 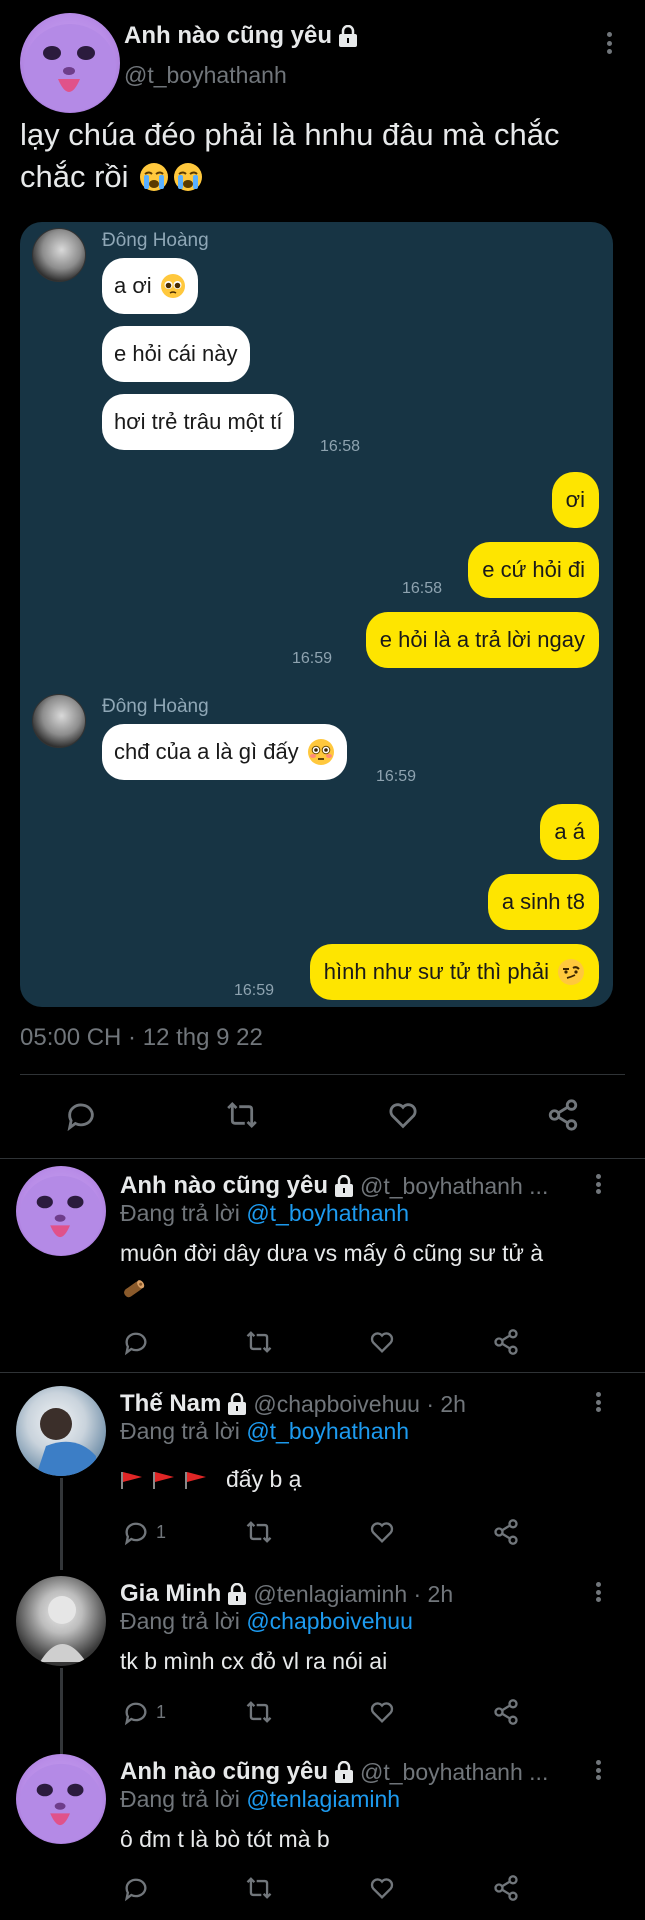 What do you see at coordinates (150, 286) in the screenshot?
I see `chat-bubble-incoming: a ơi` at bounding box center [150, 286].